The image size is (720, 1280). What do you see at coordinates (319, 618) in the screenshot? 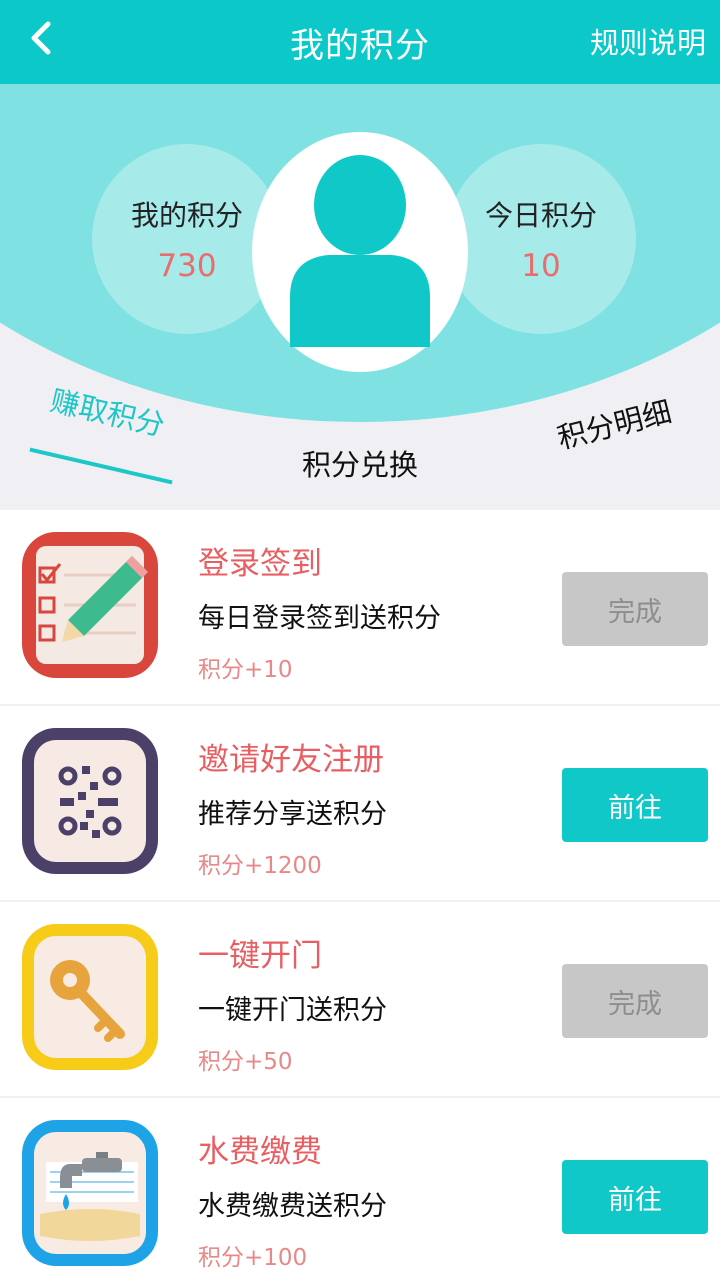
I see `task-description: 每日登录签到送积分` at bounding box center [319, 618].